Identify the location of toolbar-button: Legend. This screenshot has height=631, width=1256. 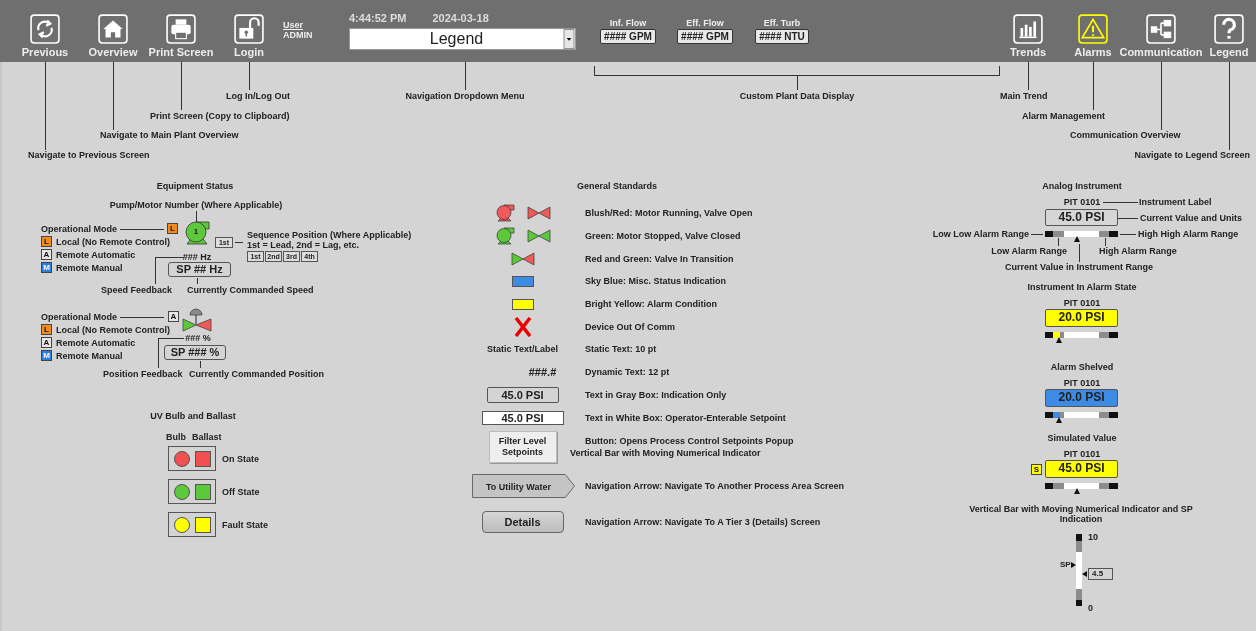
(1229, 29).